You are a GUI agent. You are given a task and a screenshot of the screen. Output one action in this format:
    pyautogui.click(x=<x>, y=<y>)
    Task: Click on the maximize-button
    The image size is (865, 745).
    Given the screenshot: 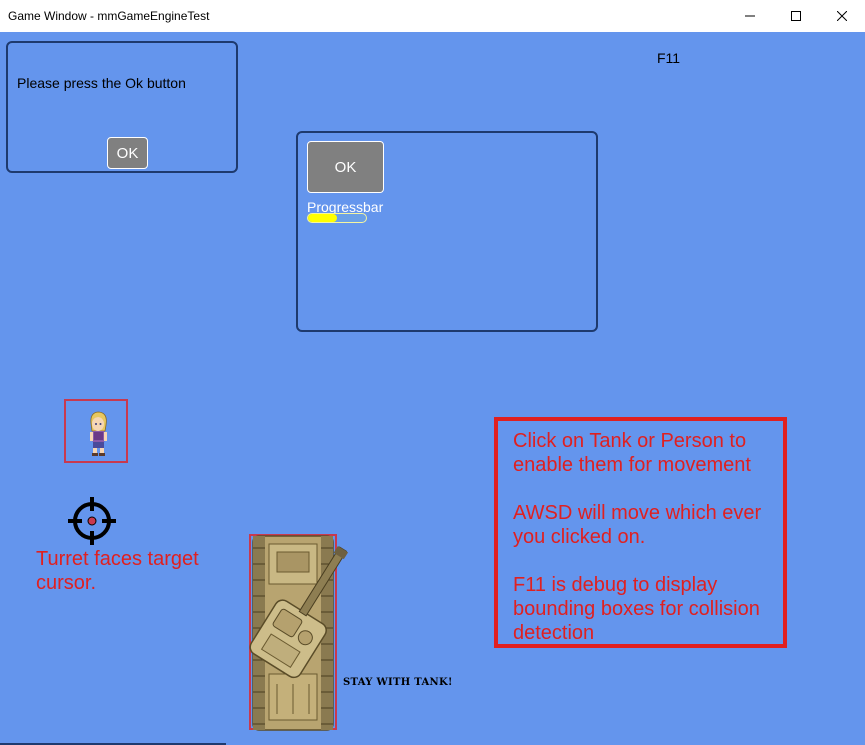 What is the action you would take?
    pyautogui.click(x=796, y=16)
    